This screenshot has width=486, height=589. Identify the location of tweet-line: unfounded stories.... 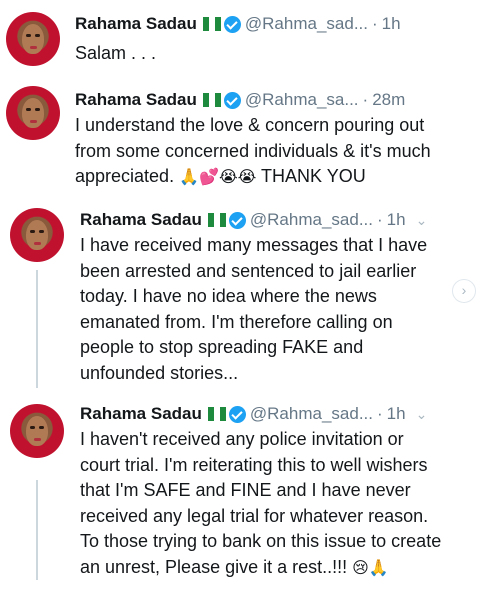
(159, 372).